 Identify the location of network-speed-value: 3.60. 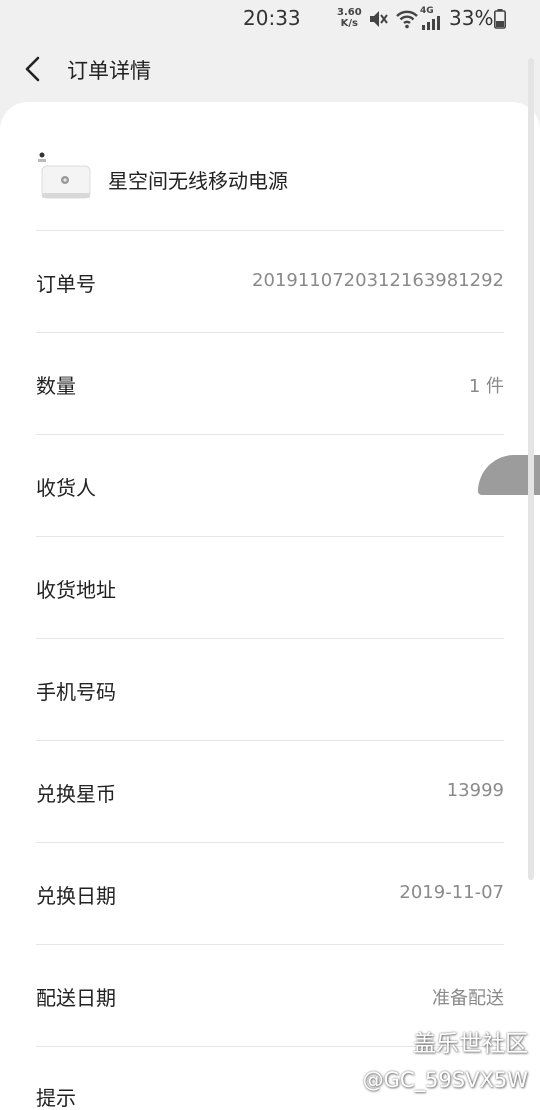
(349, 12).